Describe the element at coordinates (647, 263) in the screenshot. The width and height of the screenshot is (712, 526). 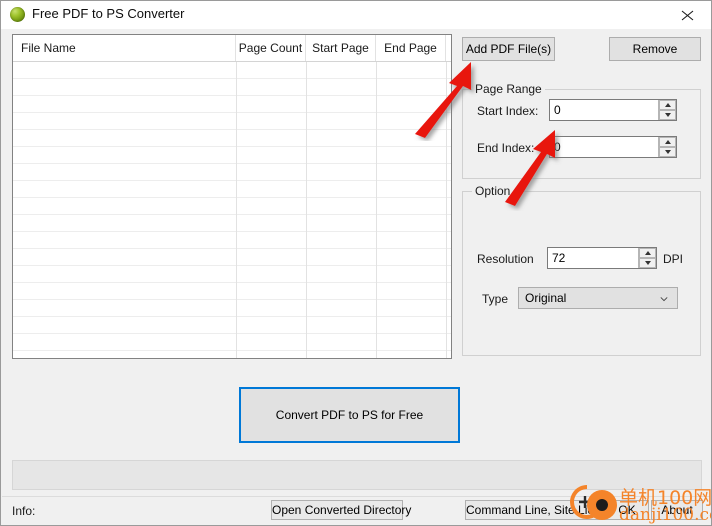
I see `resolution-decrement-button` at that location.